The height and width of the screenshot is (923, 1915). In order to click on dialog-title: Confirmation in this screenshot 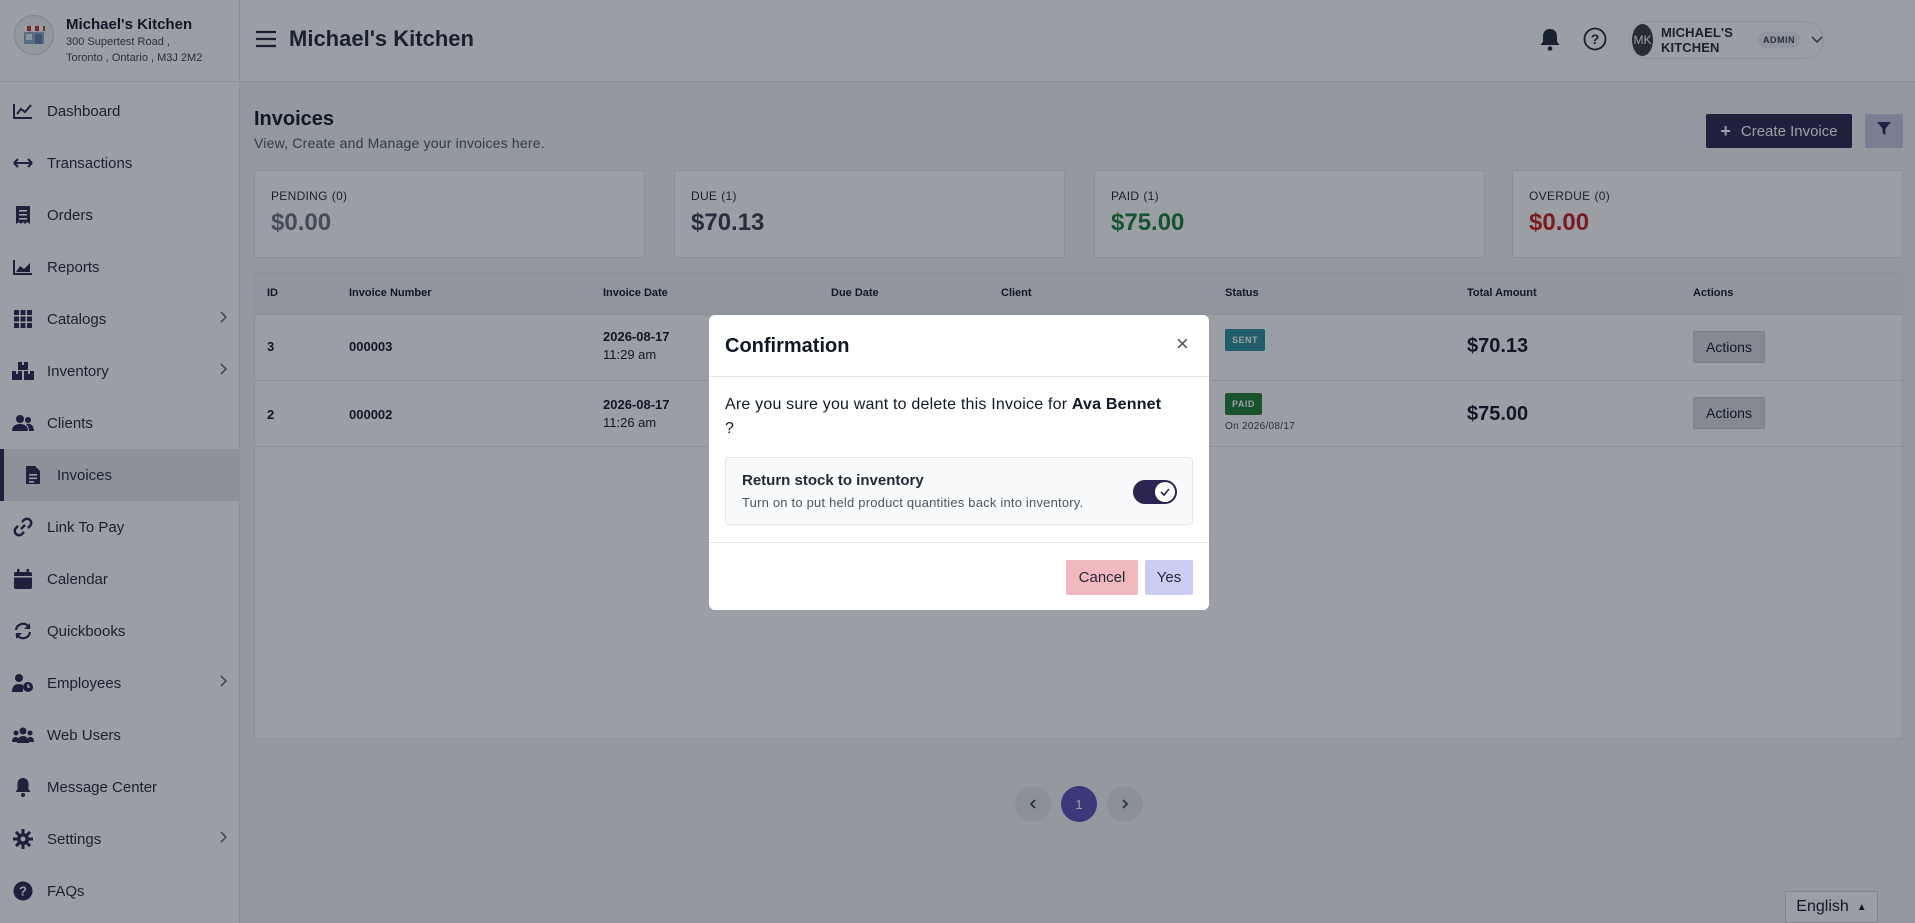, I will do `click(787, 346)`.